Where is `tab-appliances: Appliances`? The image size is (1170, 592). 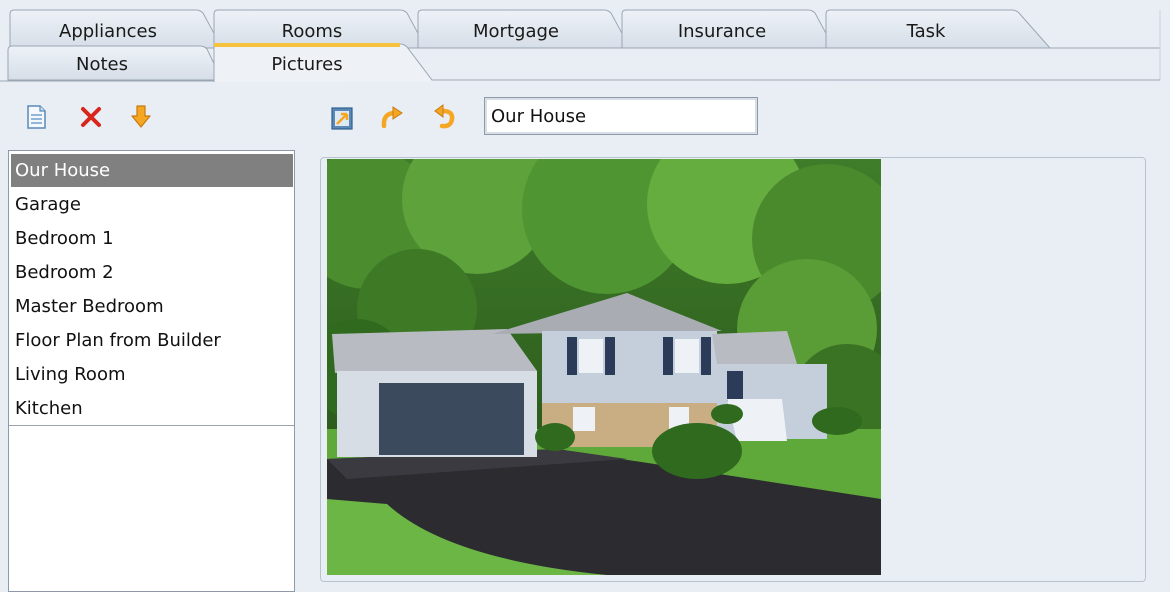 tab-appliances: Appliances is located at coordinates (108, 31).